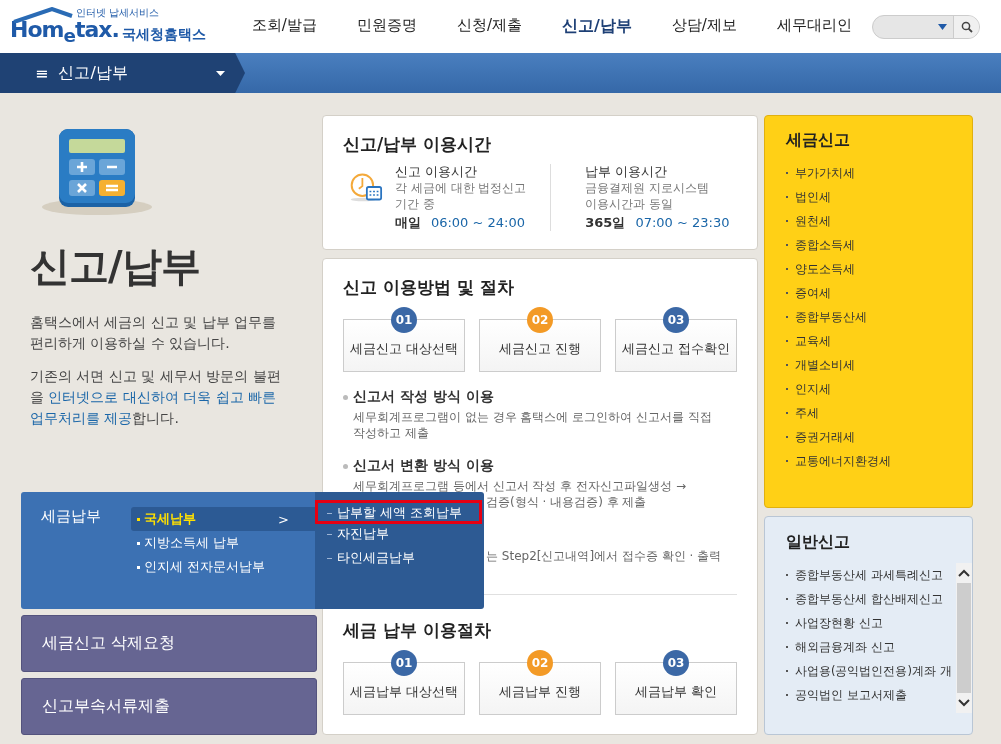 The image size is (1001, 744). I want to click on search-field, so click(925, 26).